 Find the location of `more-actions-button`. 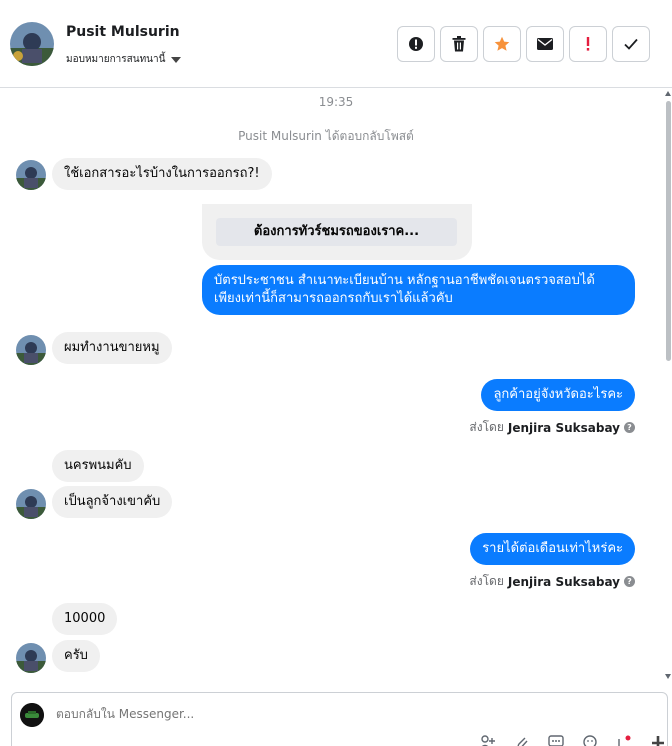

more-actions-button is located at coordinates (658, 740).